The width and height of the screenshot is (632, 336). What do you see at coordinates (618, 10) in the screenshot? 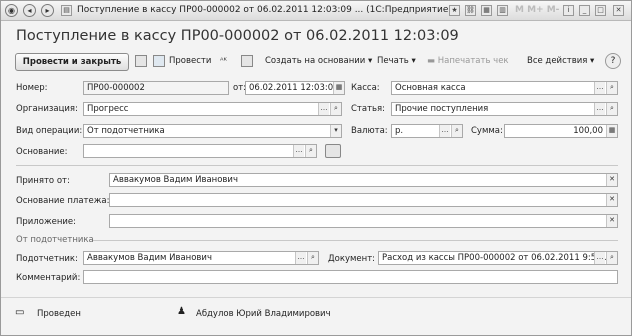
I see `close-icon: ✕` at bounding box center [618, 10].